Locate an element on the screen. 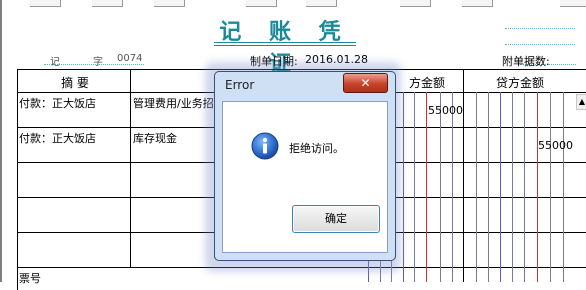  header-summary: 摘 要 is located at coordinates (75, 83).